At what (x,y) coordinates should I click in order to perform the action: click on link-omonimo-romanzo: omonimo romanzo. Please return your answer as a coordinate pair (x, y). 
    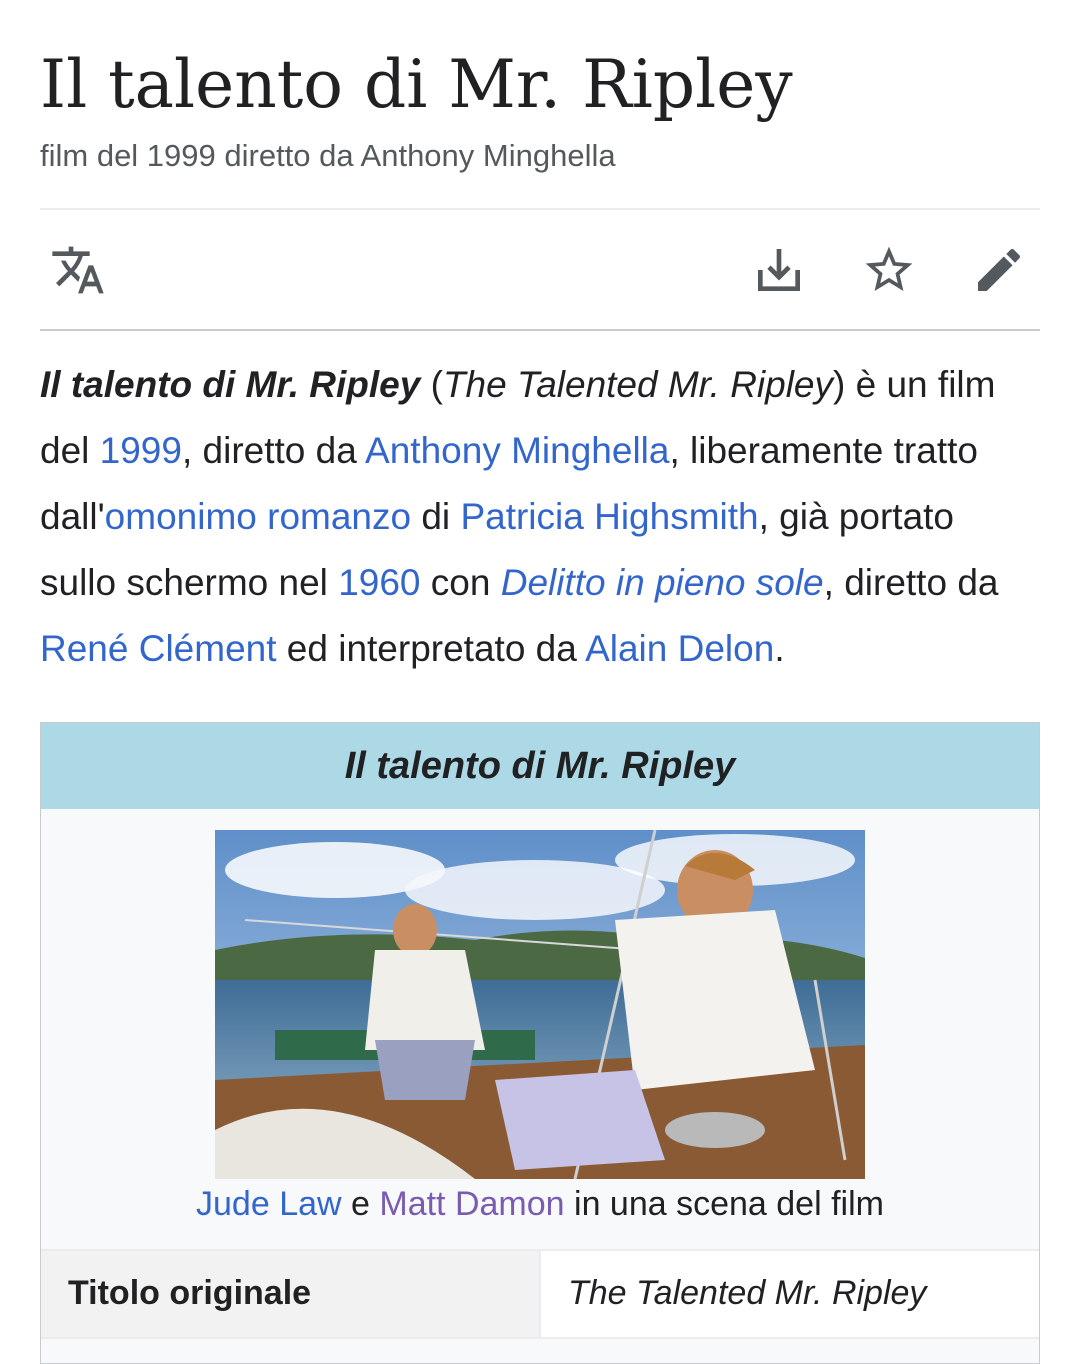
    Looking at the image, I should click on (258, 516).